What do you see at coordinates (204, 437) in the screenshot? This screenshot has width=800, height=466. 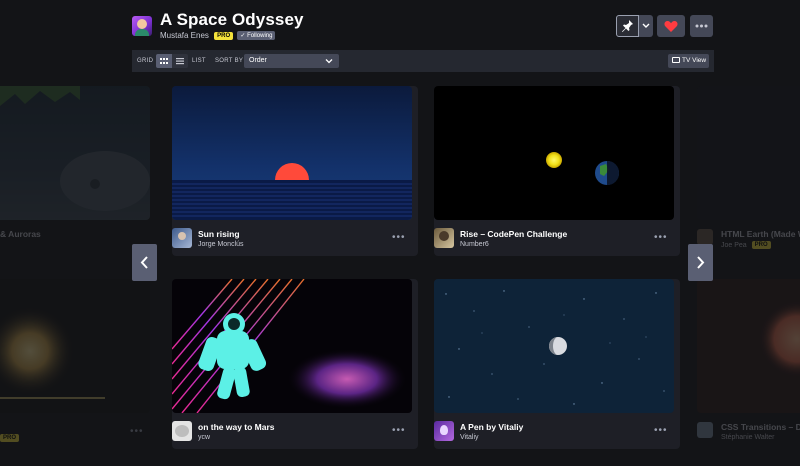 I see `pen-author: ycw` at bounding box center [204, 437].